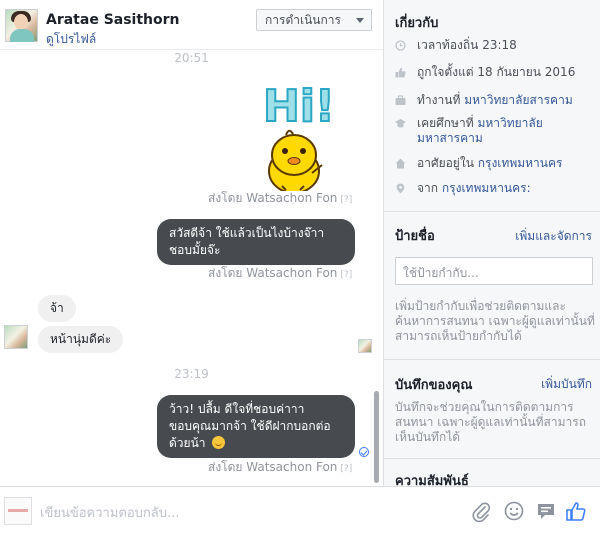 The width and height of the screenshot is (600, 536). Describe the element at coordinates (191, 58) in the screenshot. I see `timestamp: 20:51` at that location.